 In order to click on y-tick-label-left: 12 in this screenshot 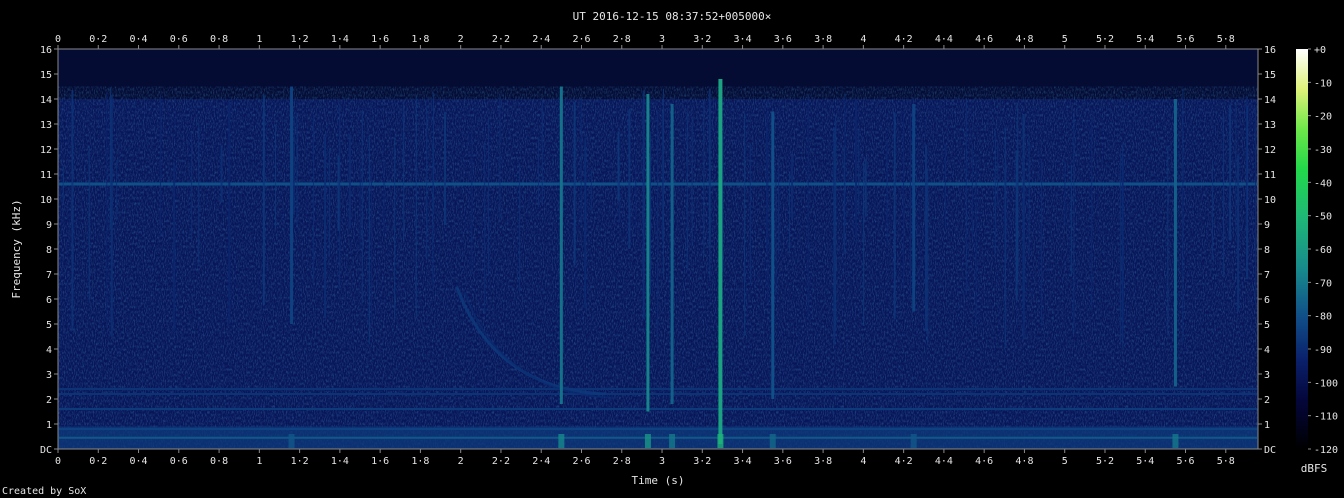, I will do `click(46, 150)`.